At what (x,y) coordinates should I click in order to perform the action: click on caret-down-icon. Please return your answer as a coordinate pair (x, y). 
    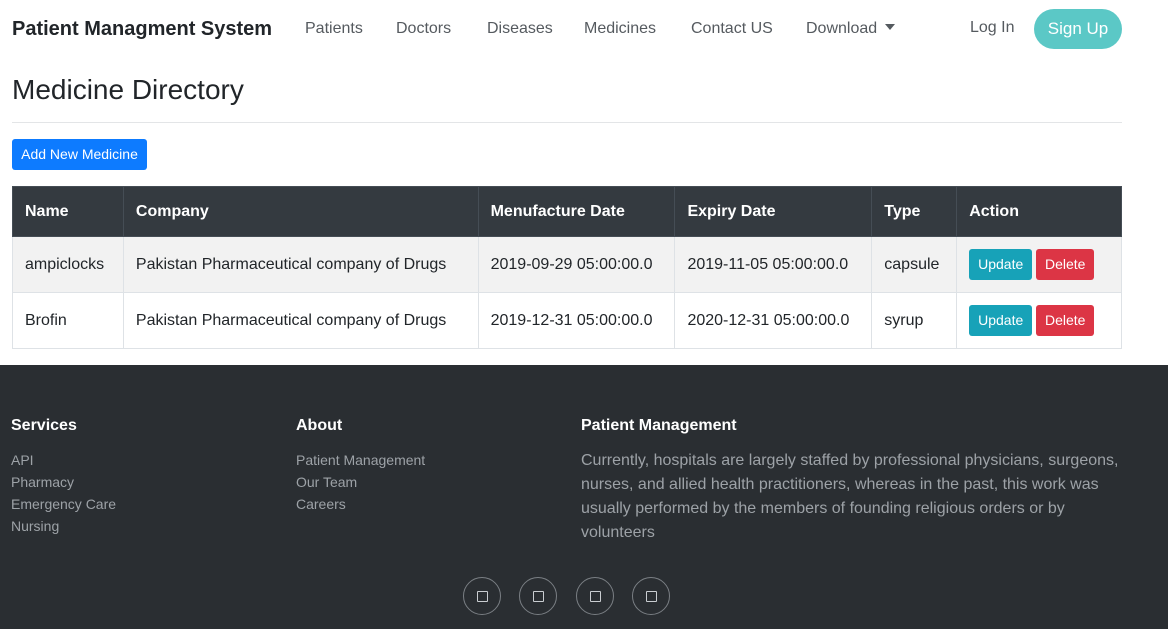
    Looking at the image, I should click on (890, 27).